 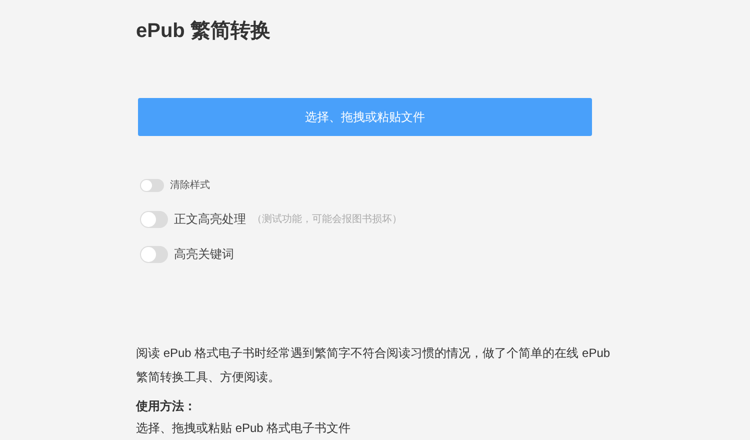 What do you see at coordinates (374, 365) in the screenshot?
I see `description-text: 阅读 ePub 格式电子书时经常遇到繁简字不符合阅读习惯的情况，做了个简单的在线 ePub 繁简转换工具、方便阅读。` at bounding box center [374, 365].